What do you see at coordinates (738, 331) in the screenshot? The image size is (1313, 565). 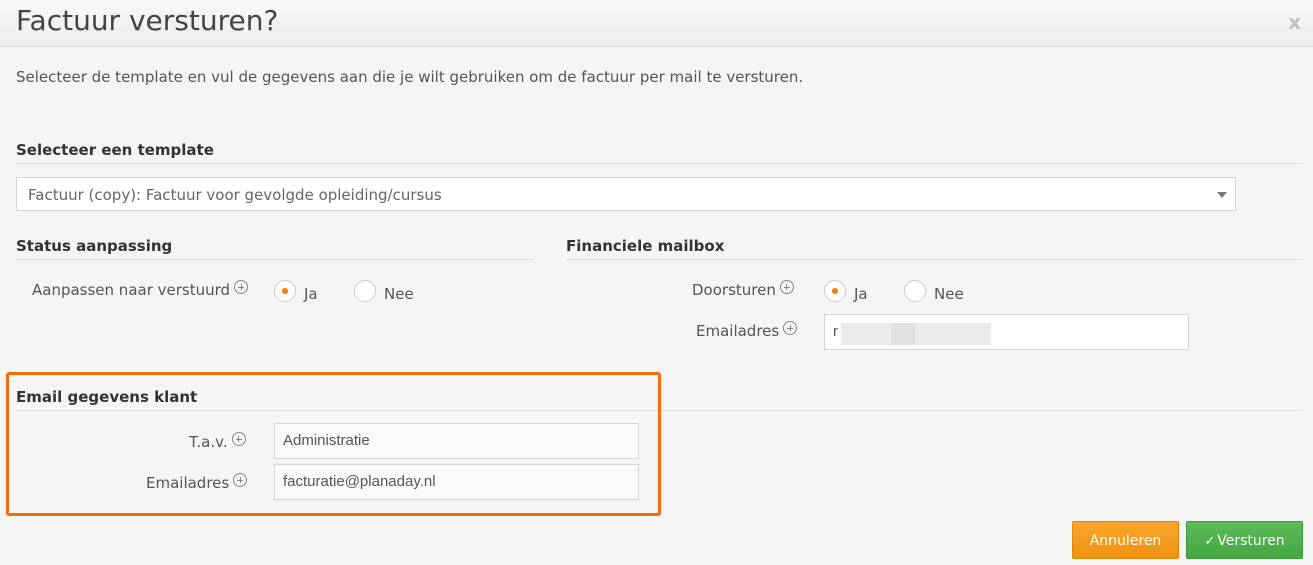 I see `mailbox-email-label-text: Emailadres` at bounding box center [738, 331].